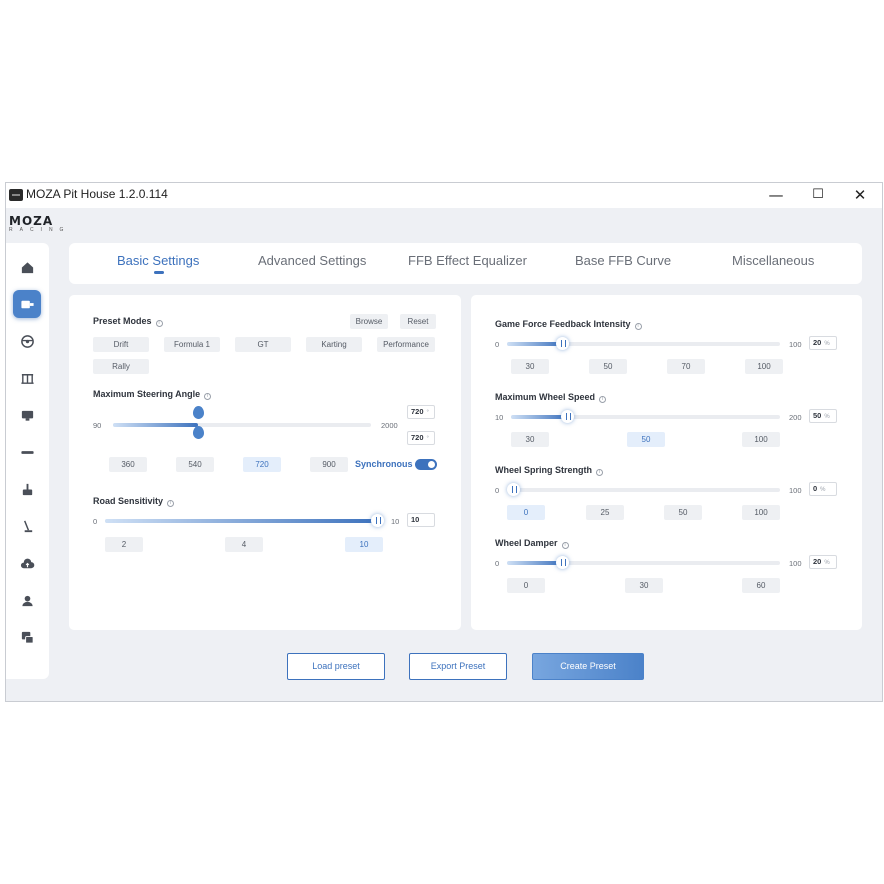  I want to click on spring-preset-25: 25, so click(605, 512).